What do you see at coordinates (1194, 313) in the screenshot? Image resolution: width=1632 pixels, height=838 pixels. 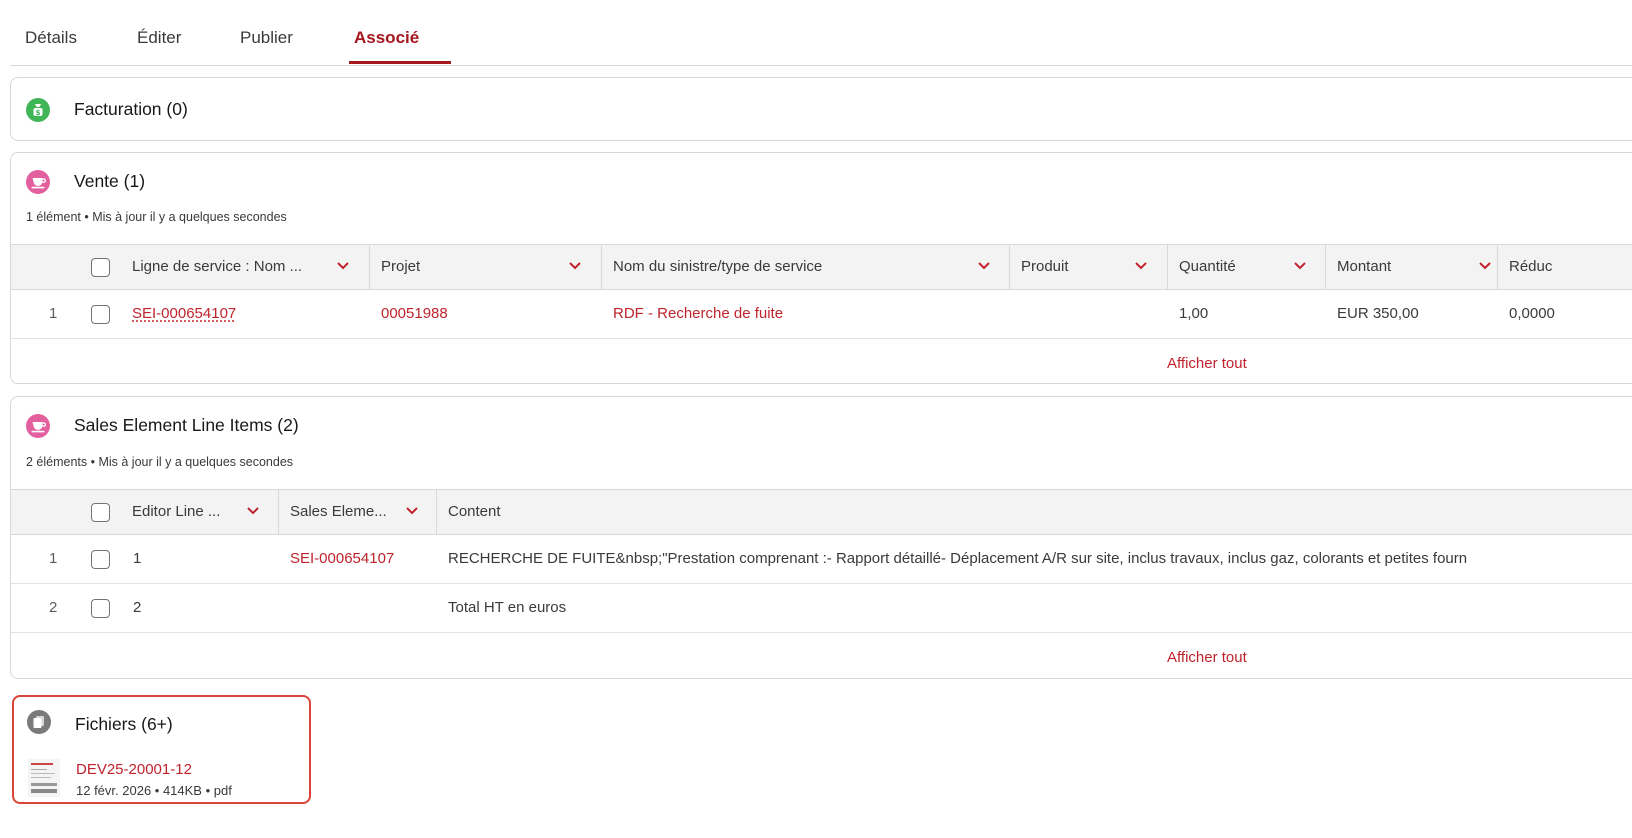 I see `quantite-cell: 1,00` at bounding box center [1194, 313].